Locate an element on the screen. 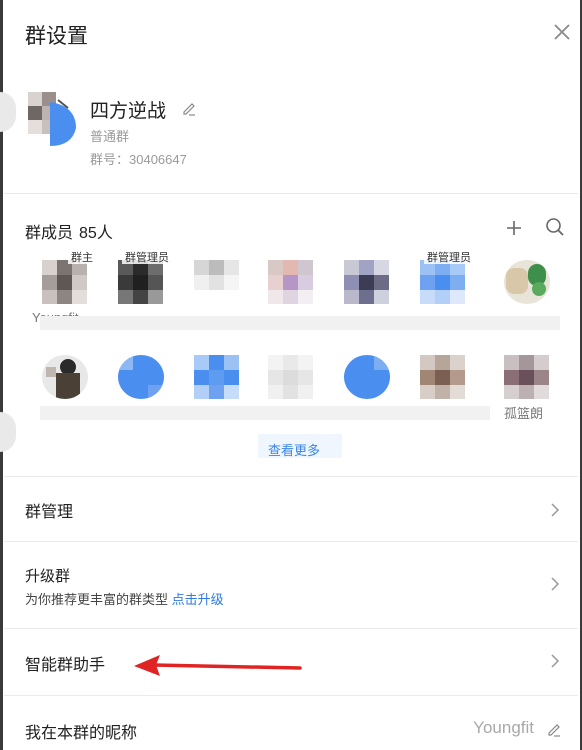  view-more-link: 查看更多 is located at coordinates (294, 449).